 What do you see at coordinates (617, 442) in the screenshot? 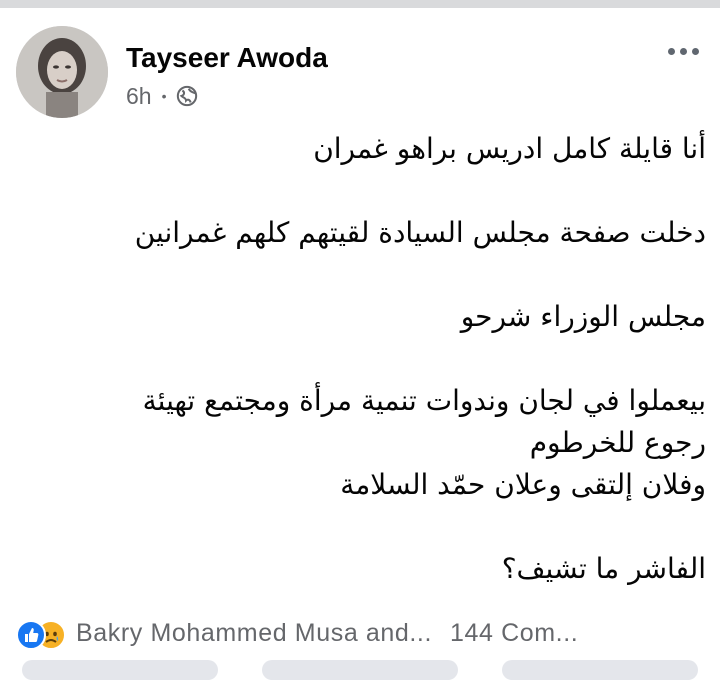
I see `post-line: رجوع للخرطوم` at bounding box center [617, 442].